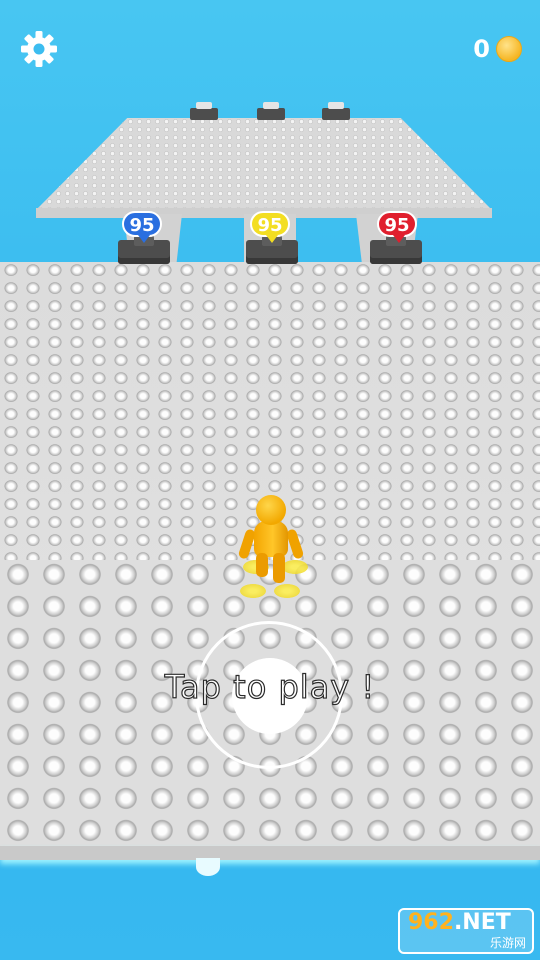 This screenshot has width=540, height=960. I want to click on far-tank-left, so click(204, 111).